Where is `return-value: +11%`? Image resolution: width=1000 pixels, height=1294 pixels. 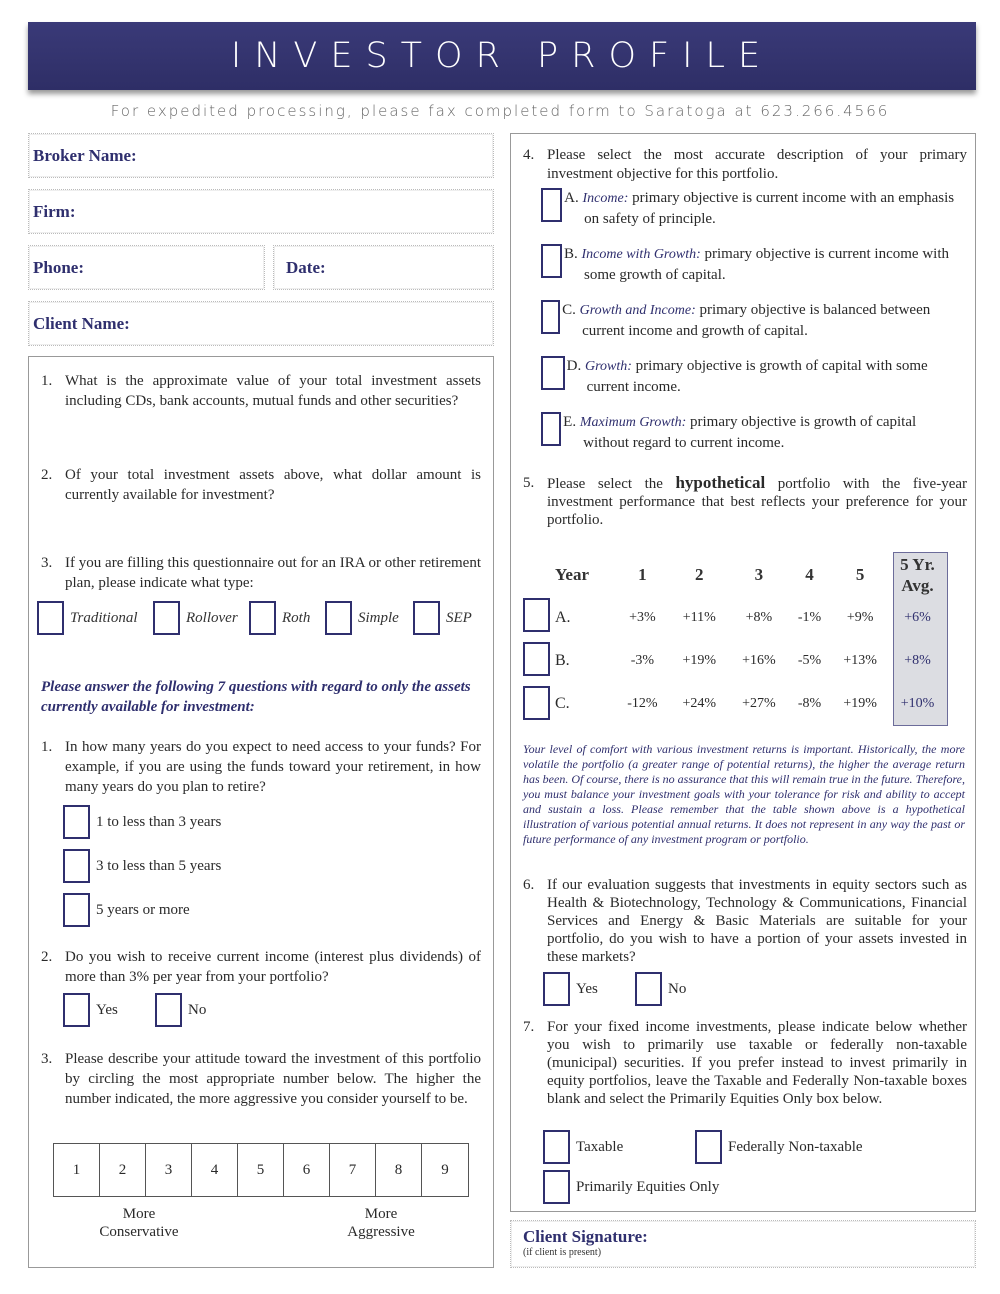 return-value: +11% is located at coordinates (699, 617).